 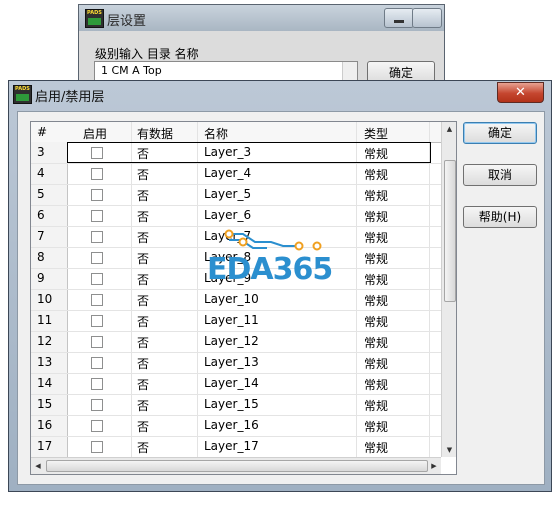 I want to click on row-number: 11, so click(x=45, y=320).